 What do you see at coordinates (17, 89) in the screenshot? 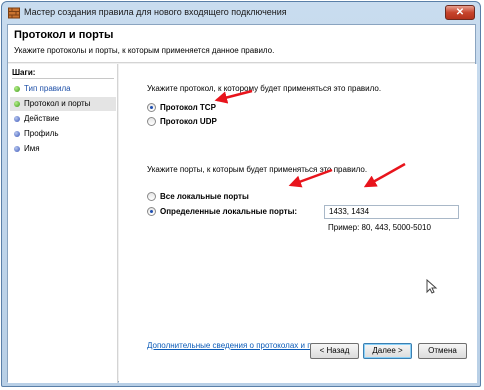
I see `step-complete-icon` at bounding box center [17, 89].